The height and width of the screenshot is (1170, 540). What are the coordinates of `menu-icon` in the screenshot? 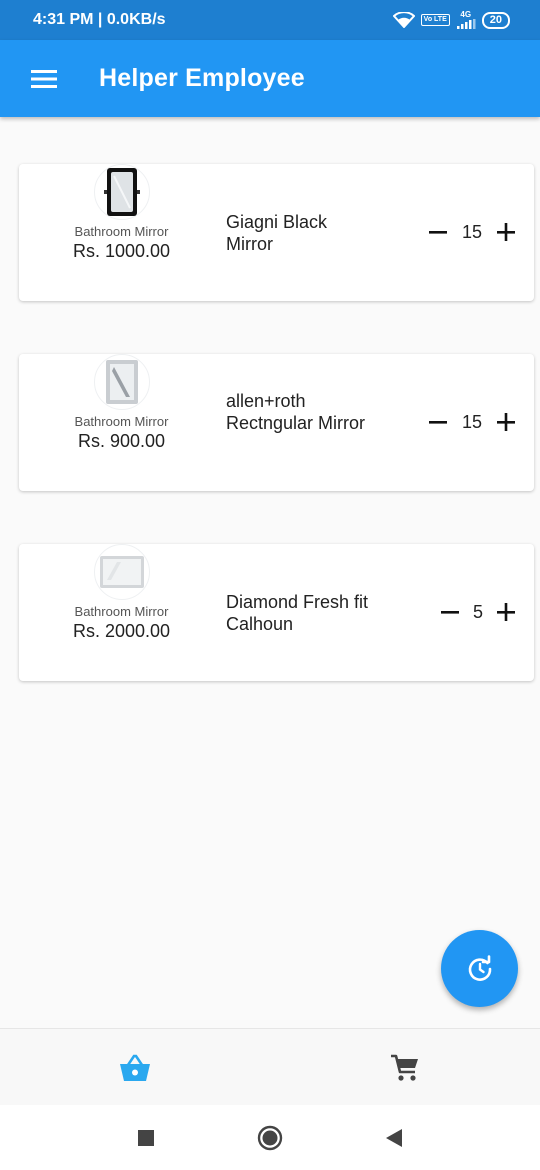 It's located at (44, 78).